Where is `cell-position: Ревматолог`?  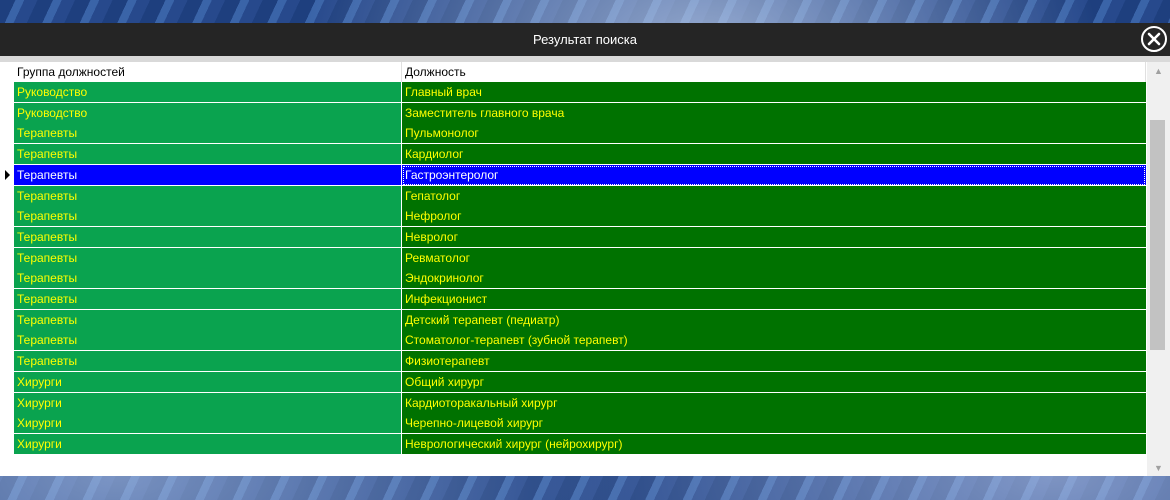 cell-position: Ревматолог is located at coordinates (774, 258).